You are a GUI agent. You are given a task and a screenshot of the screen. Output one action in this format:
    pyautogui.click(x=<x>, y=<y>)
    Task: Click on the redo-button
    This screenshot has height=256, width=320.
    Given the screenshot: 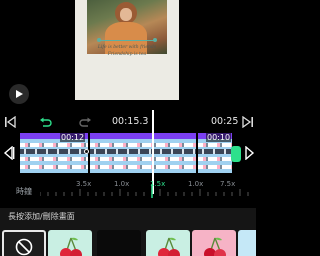 What is the action you would take?
    pyautogui.click(x=85, y=122)
    